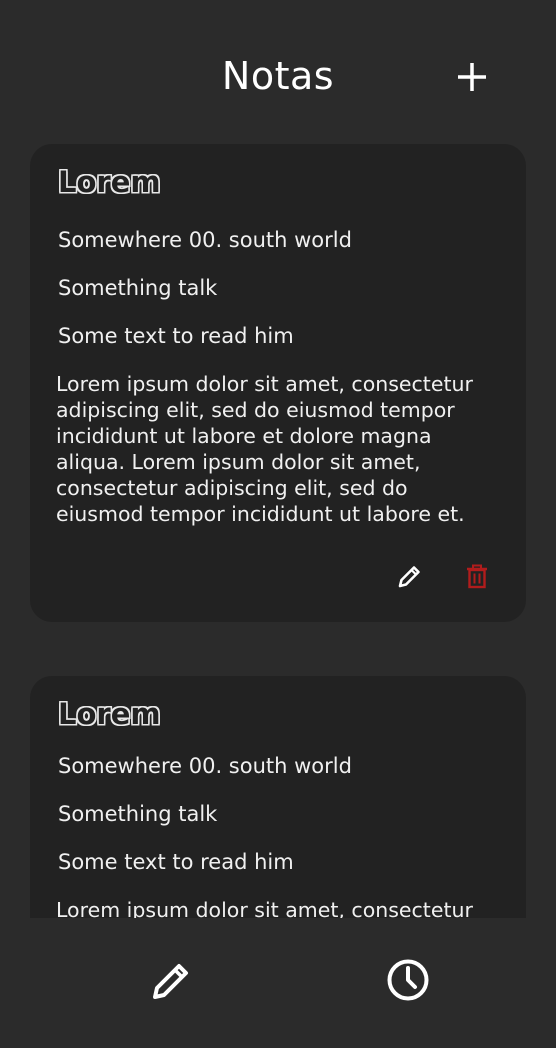  I want to click on plus-icon, so click(472, 77).